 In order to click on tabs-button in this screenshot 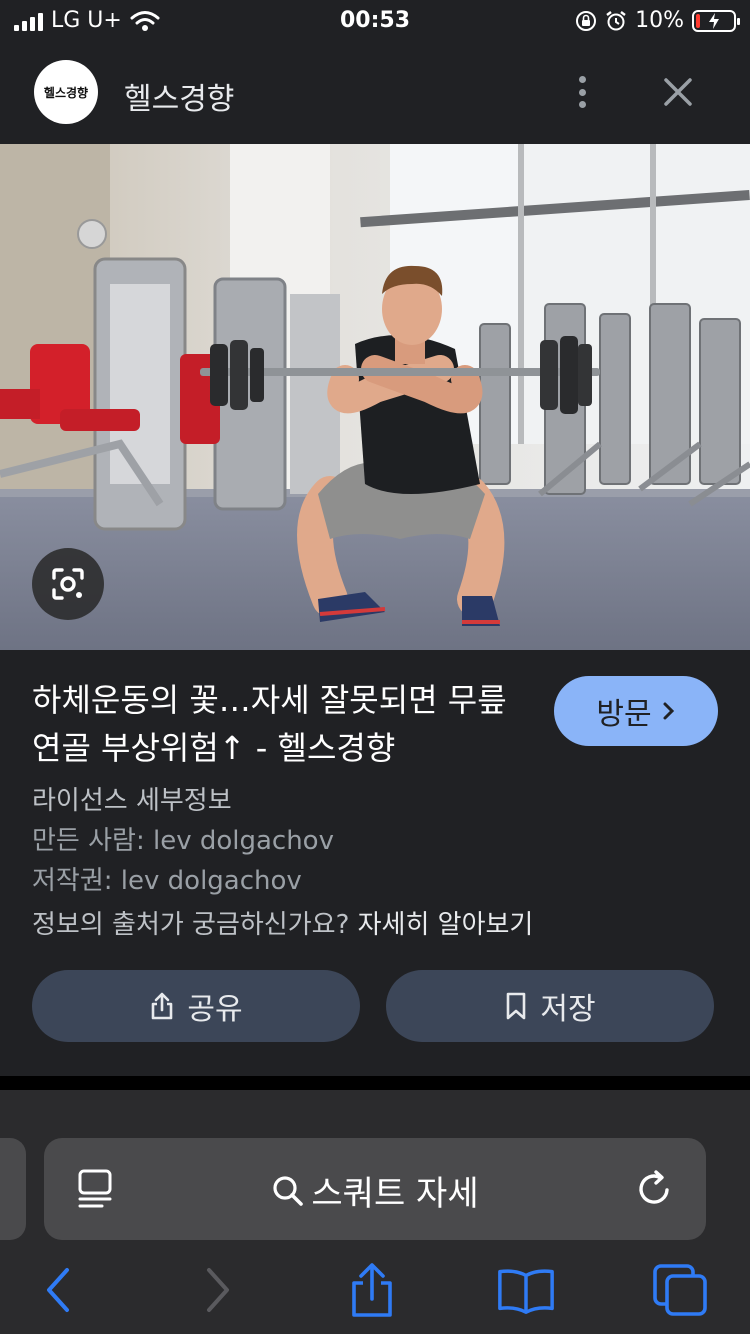, I will do `click(680, 1290)`.